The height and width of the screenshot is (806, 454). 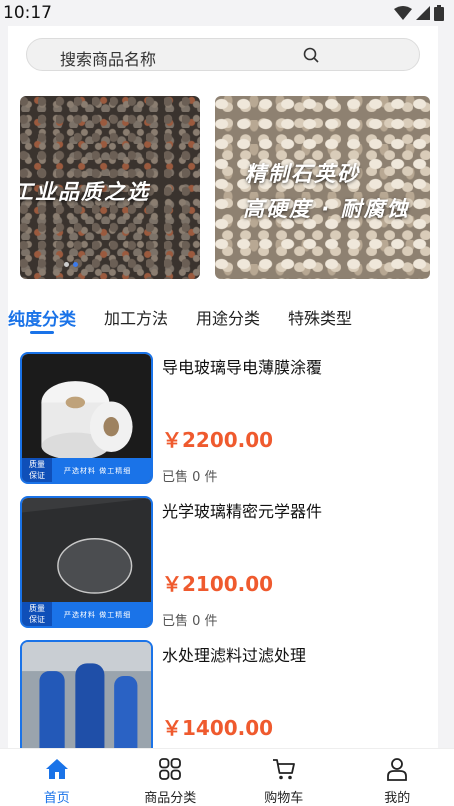 I want to click on water-filter-image, so click(x=86, y=695).